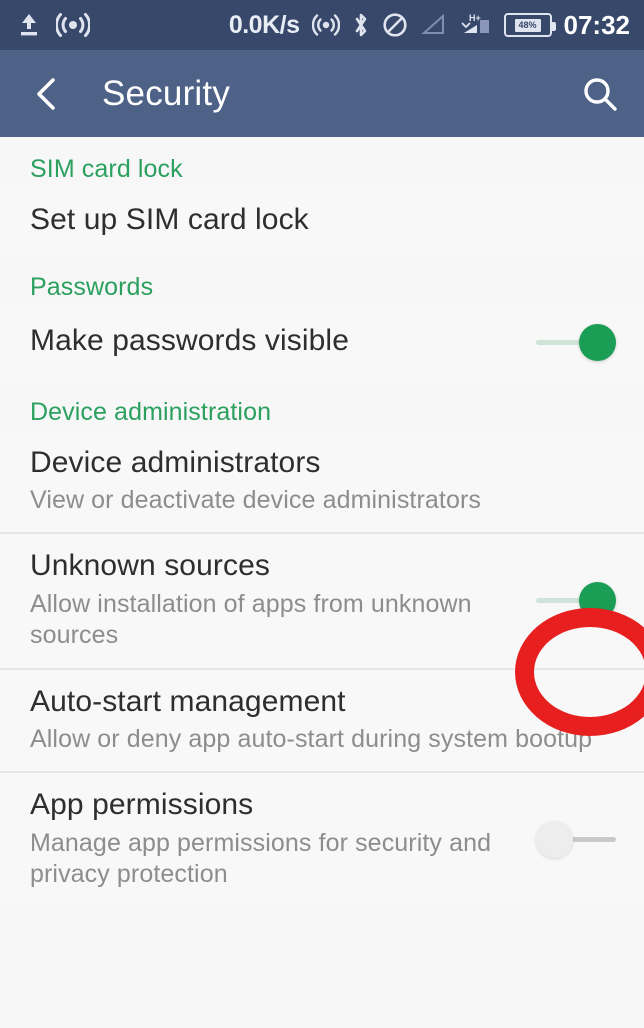 The width and height of the screenshot is (644, 1028). Describe the element at coordinates (188, 701) in the screenshot. I see `row-title: Auto-start management` at that location.